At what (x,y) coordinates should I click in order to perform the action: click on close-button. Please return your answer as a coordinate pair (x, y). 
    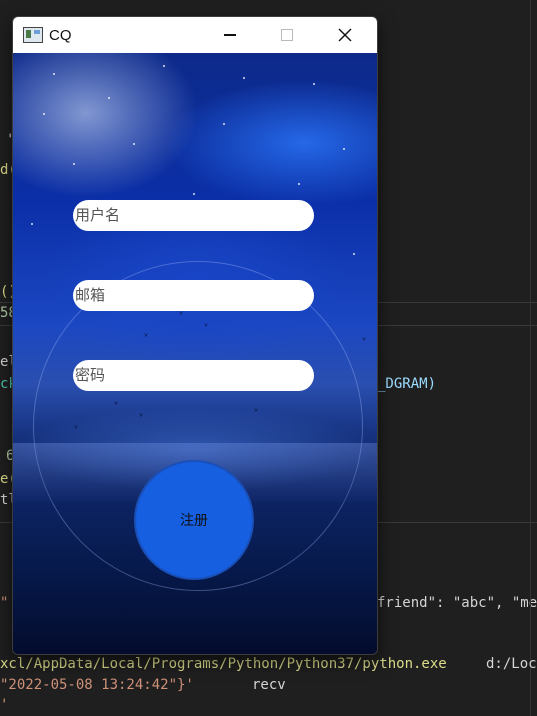
    Looking at the image, I should click on (345, 35).